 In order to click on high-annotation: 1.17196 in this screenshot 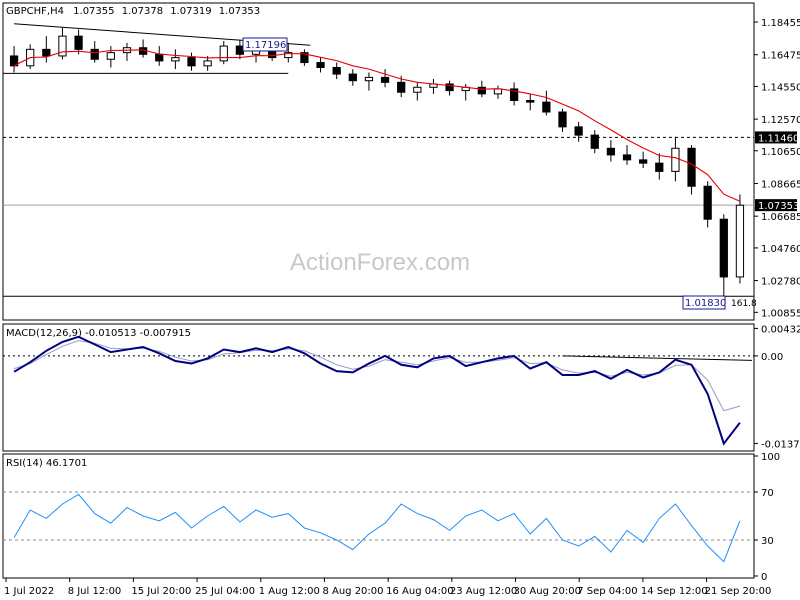, I will do `click(265, 44)`.